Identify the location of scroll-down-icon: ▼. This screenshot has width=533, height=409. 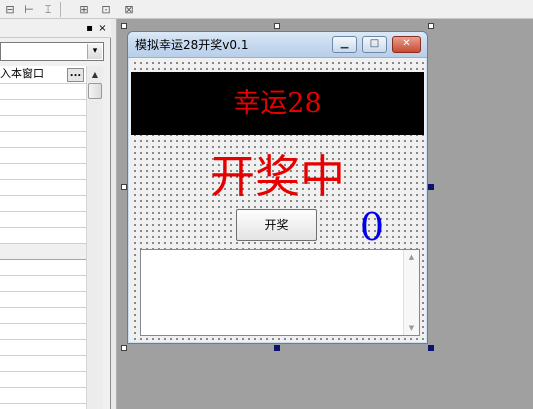
(411, 328).